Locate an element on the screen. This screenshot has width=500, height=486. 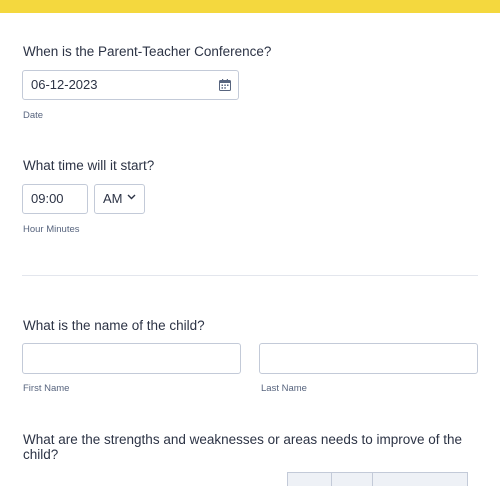
last-name-input is located at coordinates (368, 358).